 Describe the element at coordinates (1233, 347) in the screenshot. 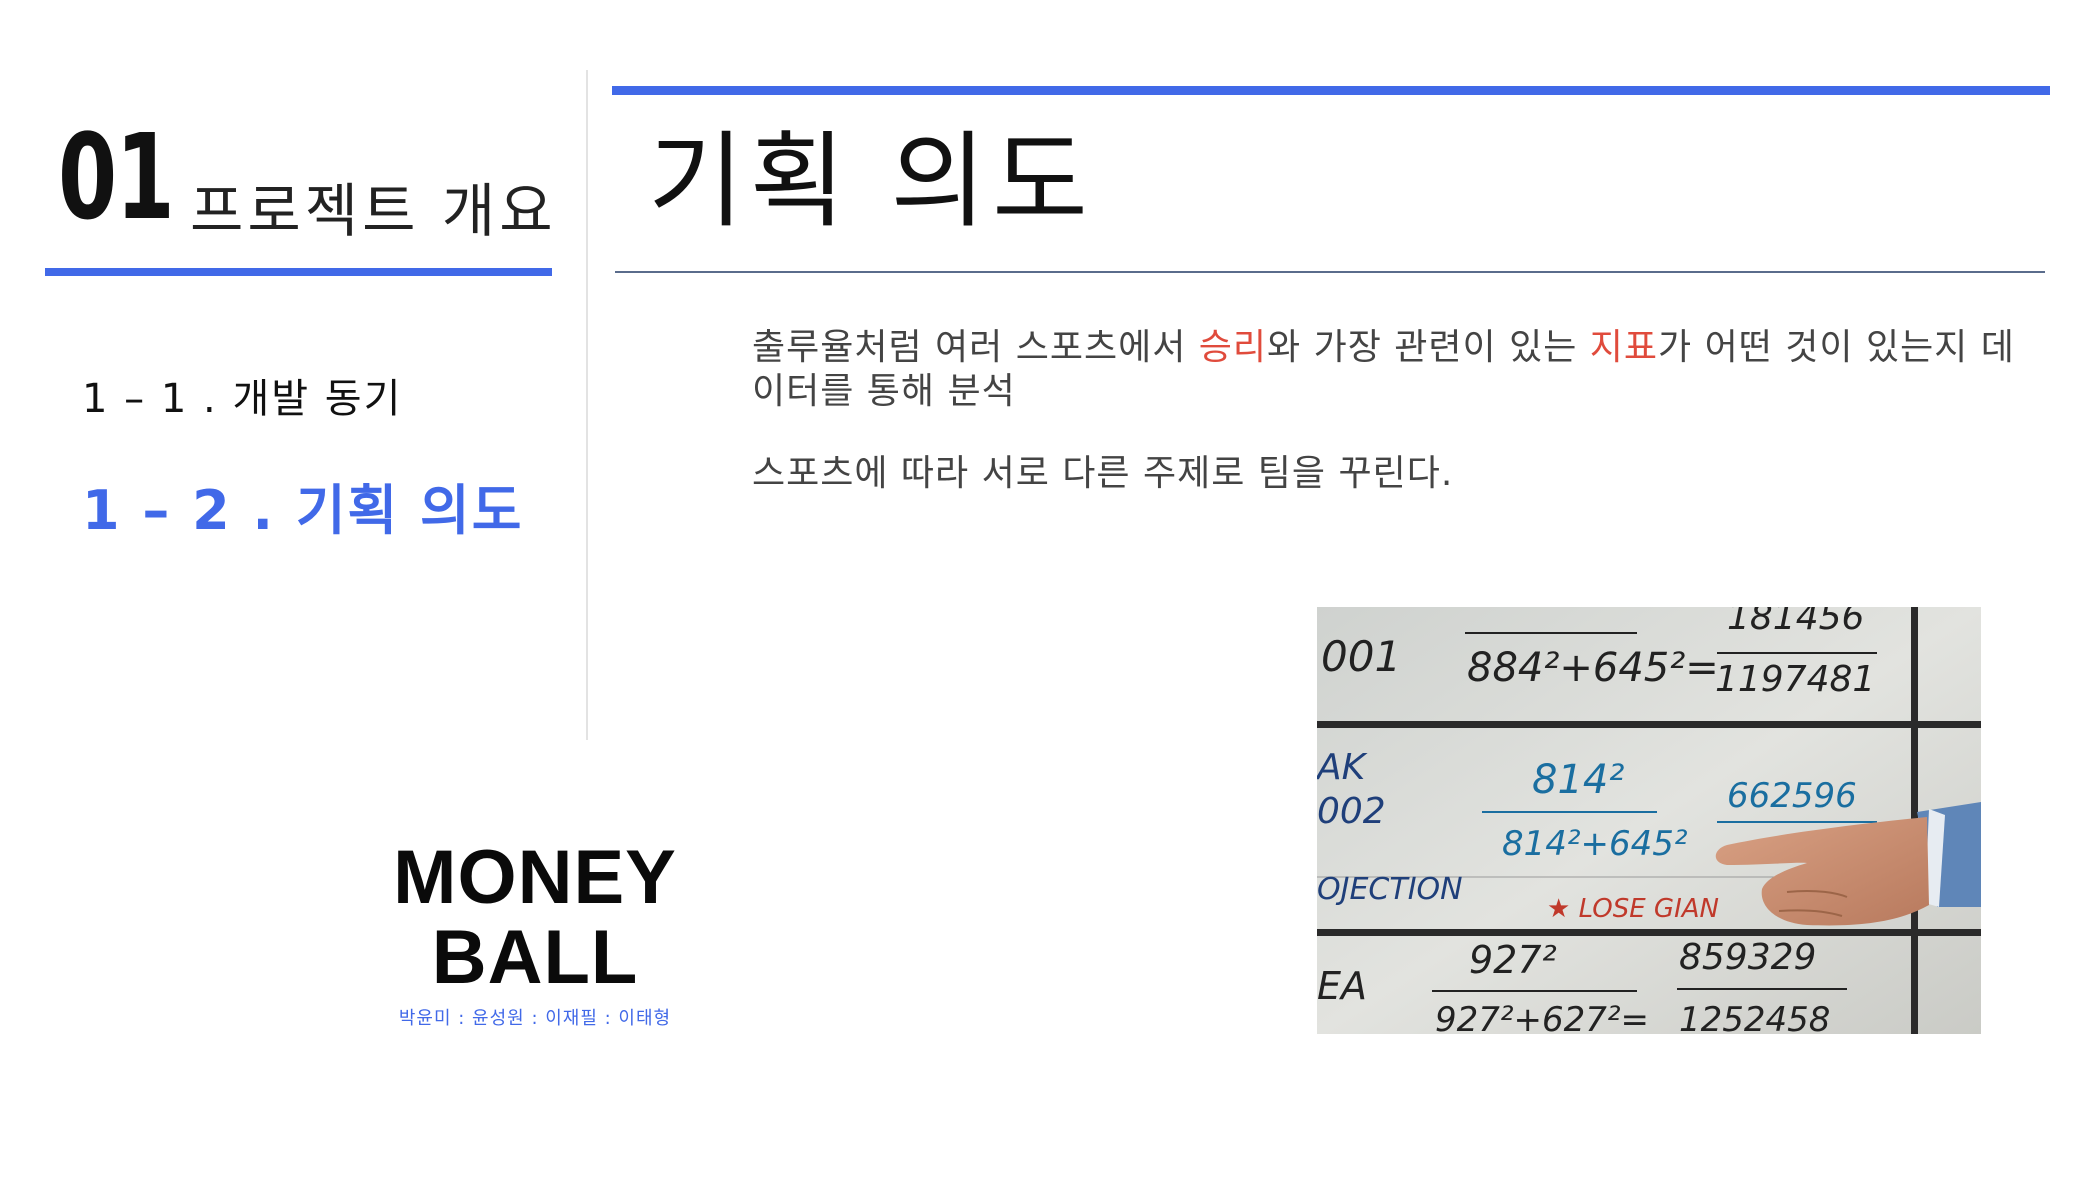

I see `highlight-victory: 승리` at that location.